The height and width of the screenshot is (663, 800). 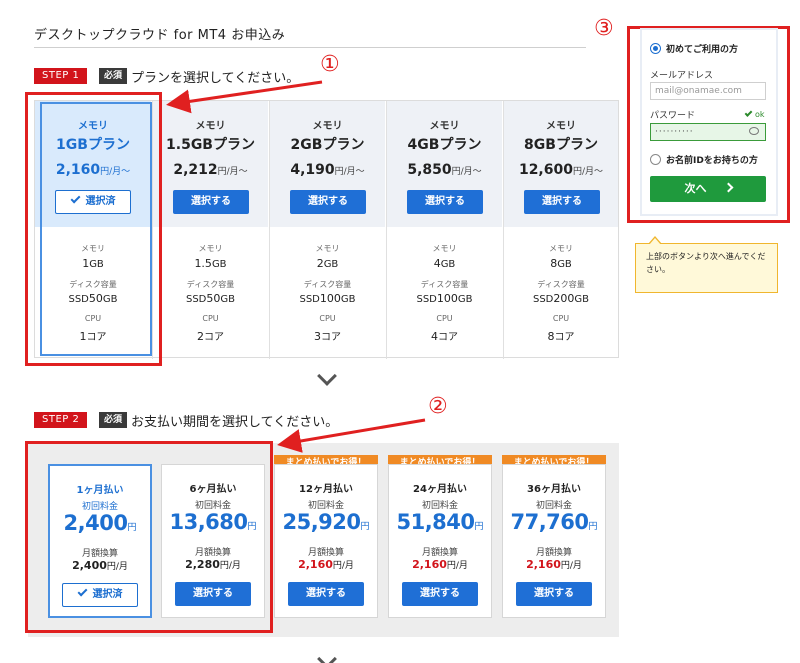 What do you see at coordinates (330, 64) in the screenshot?
I see `annotation-number-1: ①` at bounding box center [330, 64].